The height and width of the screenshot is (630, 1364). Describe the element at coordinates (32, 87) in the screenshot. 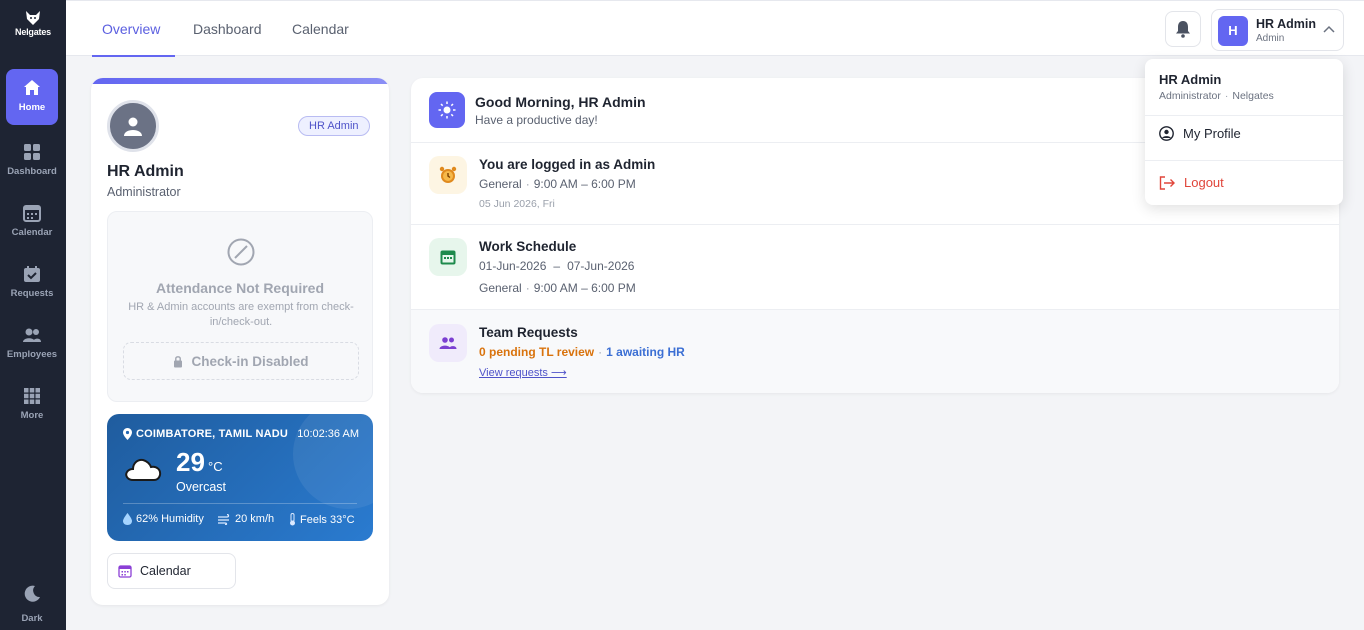

I see `home-icon` at that location.